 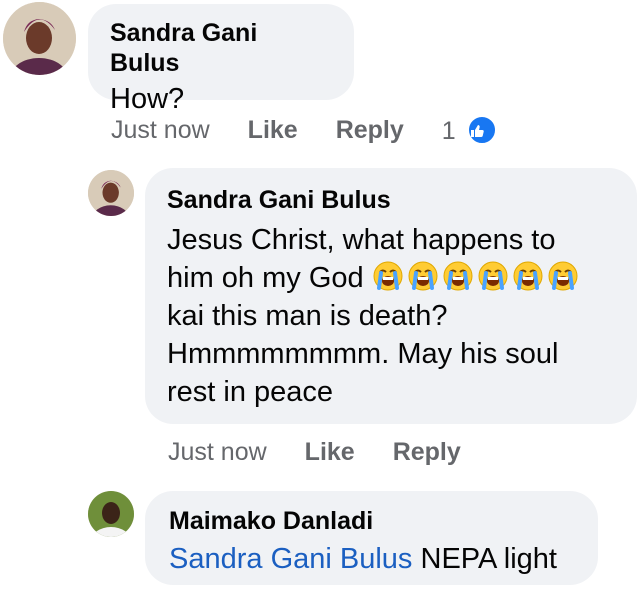 I want to click on comment-text-segment: NEPA light, so click(x=488, y=559).